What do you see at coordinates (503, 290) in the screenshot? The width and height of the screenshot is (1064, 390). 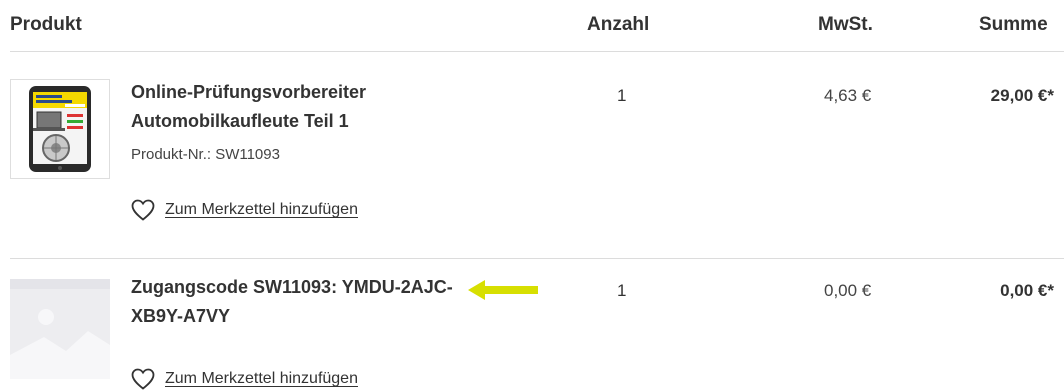 I see `arrow-left-icon` at bounding box center [503, 290].